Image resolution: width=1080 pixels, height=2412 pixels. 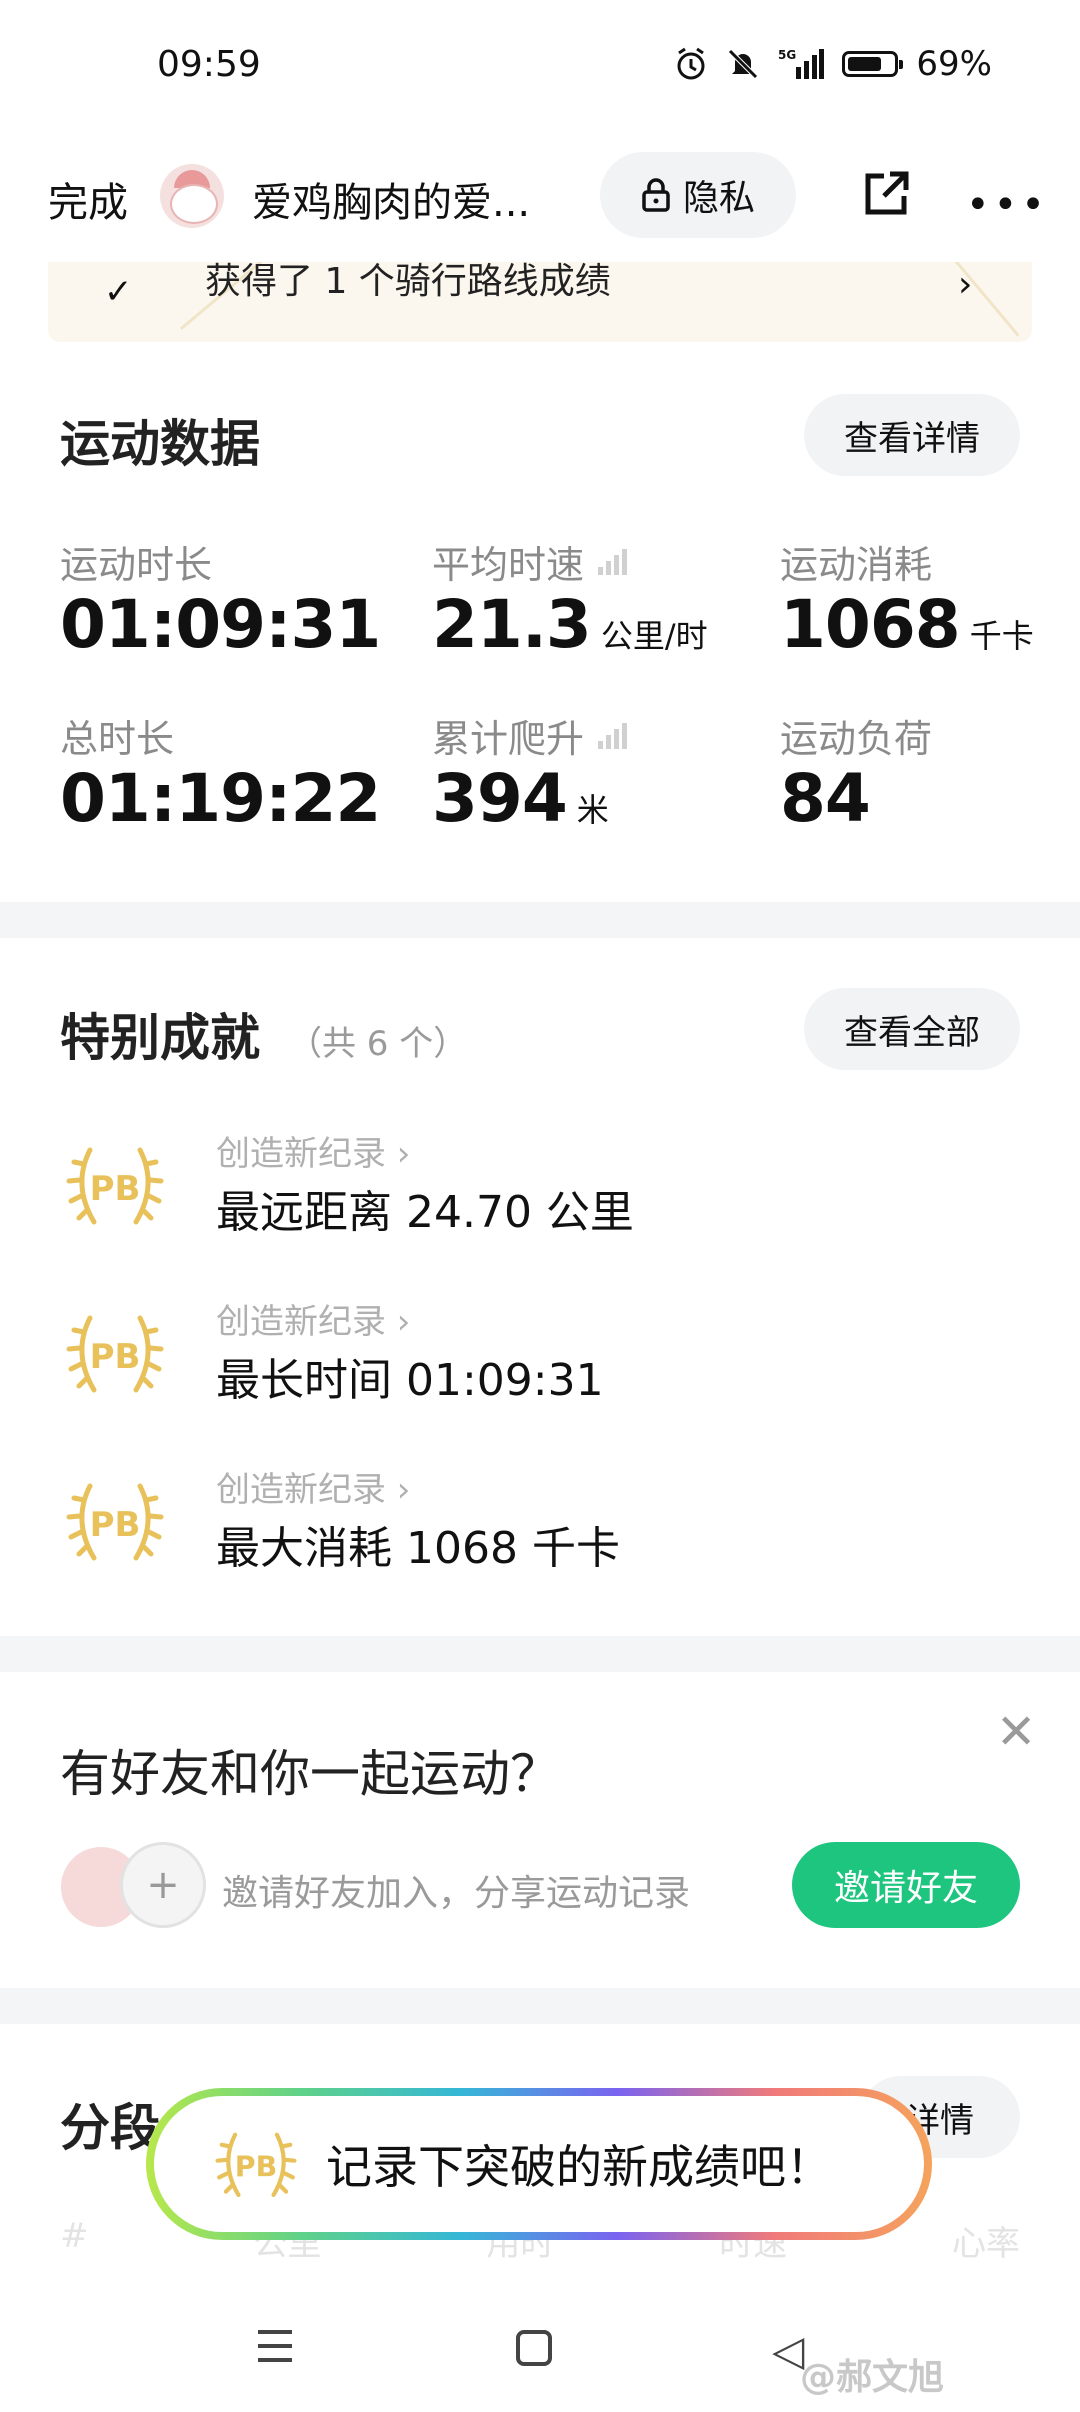 I want to click on stat-calories: 运动消耗, so click(x=856, y=561).